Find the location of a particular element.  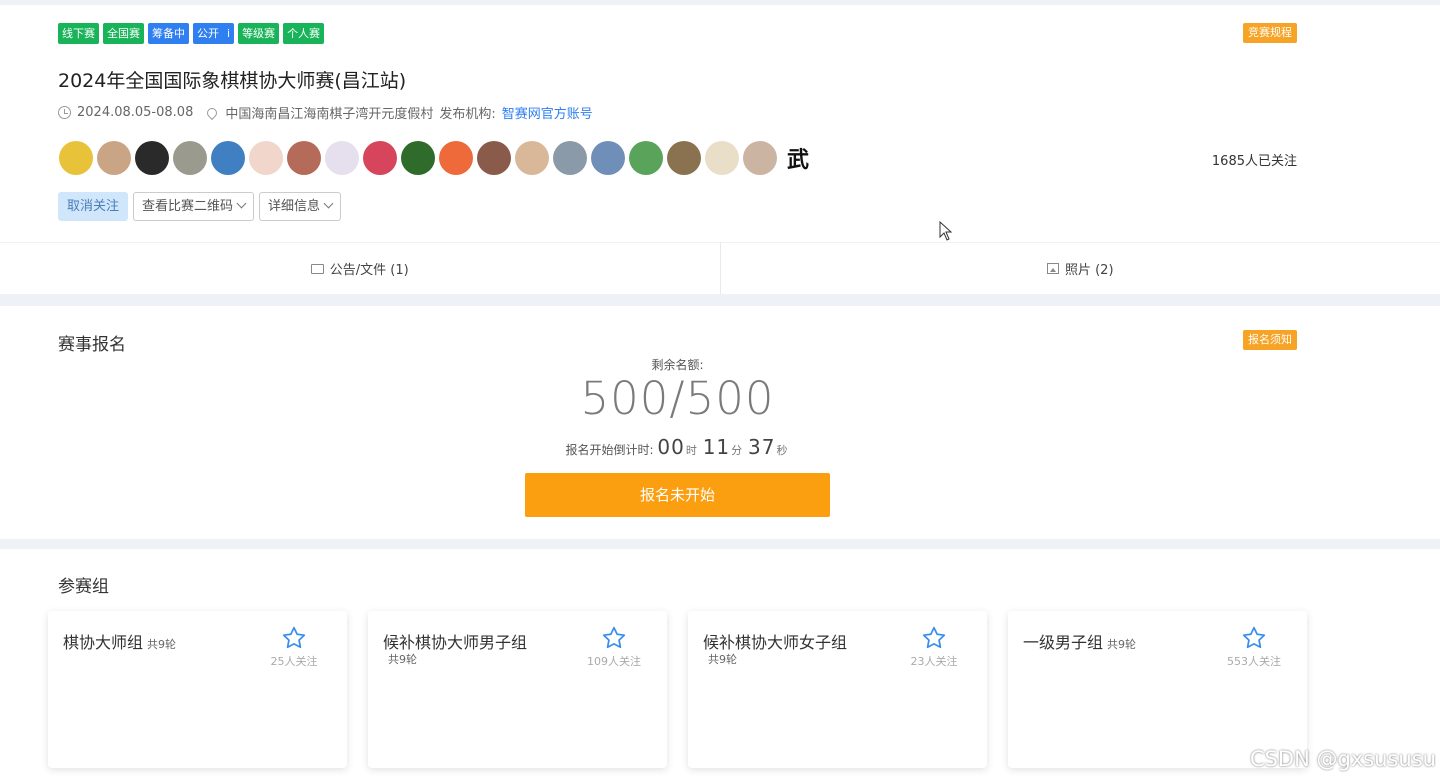

countdown-minutes: 11 is located at coordinates (716, 447).